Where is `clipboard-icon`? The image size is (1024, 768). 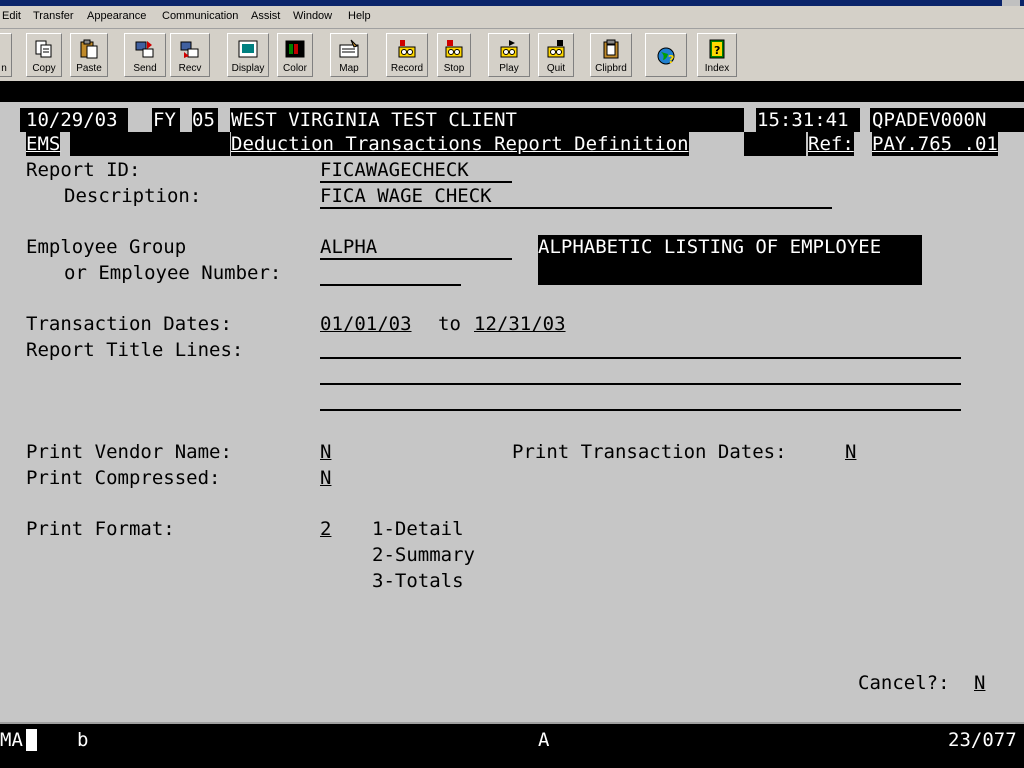 clipboard-icon is located at coordinates (611, 49).